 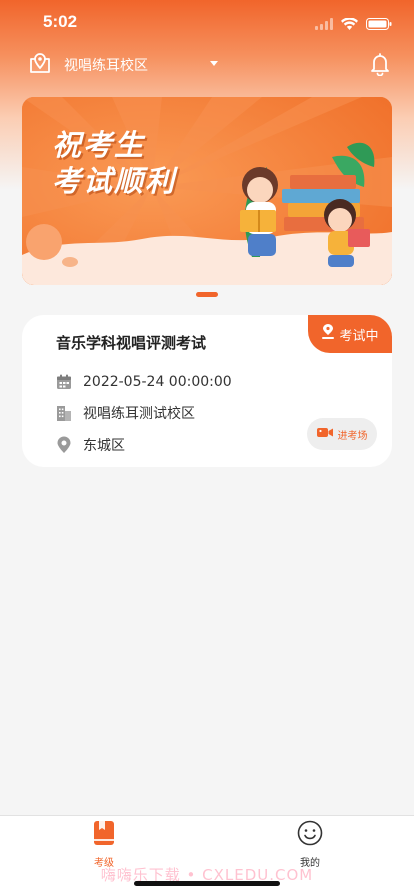 What do you see at coordinates (359, 336) in the screenshot?
I see `exam-status-label: 考试中` at bounding box center [359, 336].